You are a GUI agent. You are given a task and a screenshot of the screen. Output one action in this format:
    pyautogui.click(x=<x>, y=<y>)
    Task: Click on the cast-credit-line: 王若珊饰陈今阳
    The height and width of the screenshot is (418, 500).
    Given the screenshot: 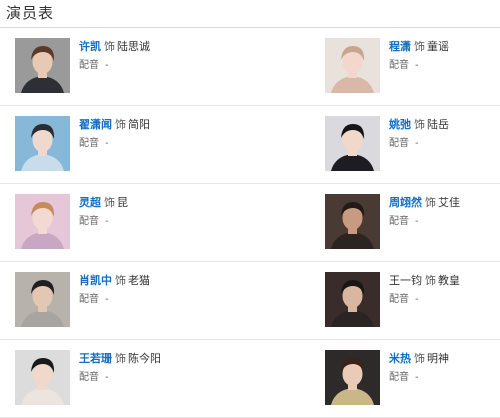 What is the action you would take?
    pyautogui.click(x=120, y=358)
    